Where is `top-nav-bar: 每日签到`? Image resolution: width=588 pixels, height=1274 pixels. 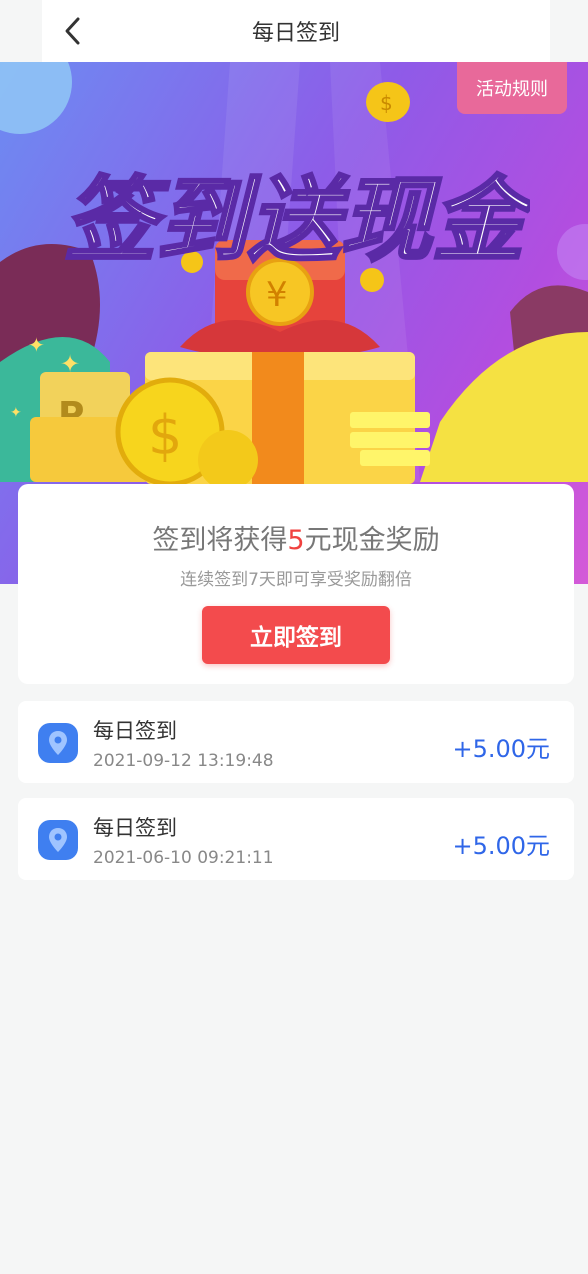 top-nav-bar: 每日签到 is located at coordinates (296, 31).